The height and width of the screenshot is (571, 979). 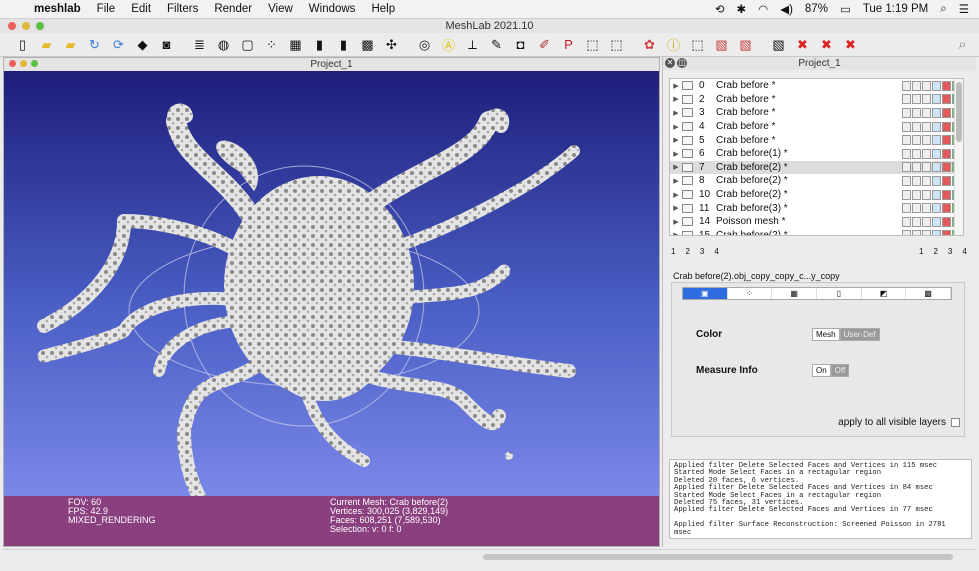 I want to click on clock: Tue 1:19 PM, so click(x=895, y=9).